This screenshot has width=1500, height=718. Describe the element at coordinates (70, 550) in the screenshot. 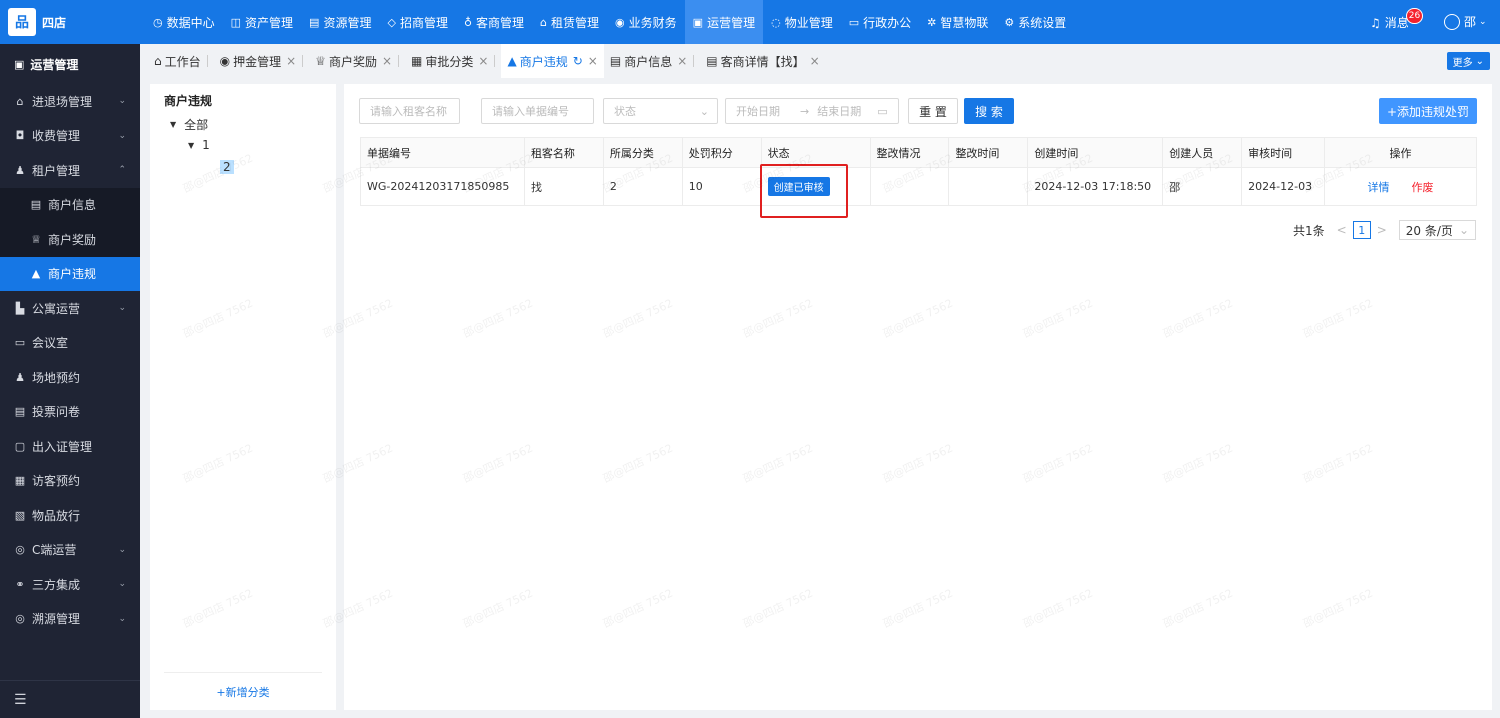

I see `sidebar-item: ◎ C端运营 ⌄` at that location.